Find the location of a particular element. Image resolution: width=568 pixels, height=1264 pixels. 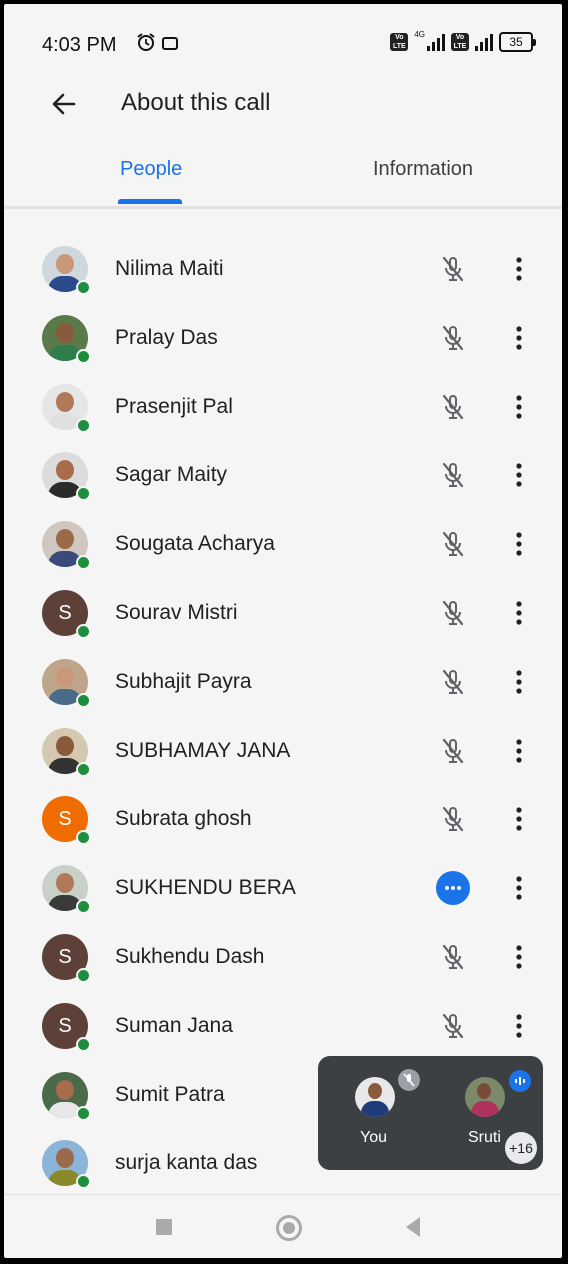

tab-indicator is located at coordinates (150, 201).